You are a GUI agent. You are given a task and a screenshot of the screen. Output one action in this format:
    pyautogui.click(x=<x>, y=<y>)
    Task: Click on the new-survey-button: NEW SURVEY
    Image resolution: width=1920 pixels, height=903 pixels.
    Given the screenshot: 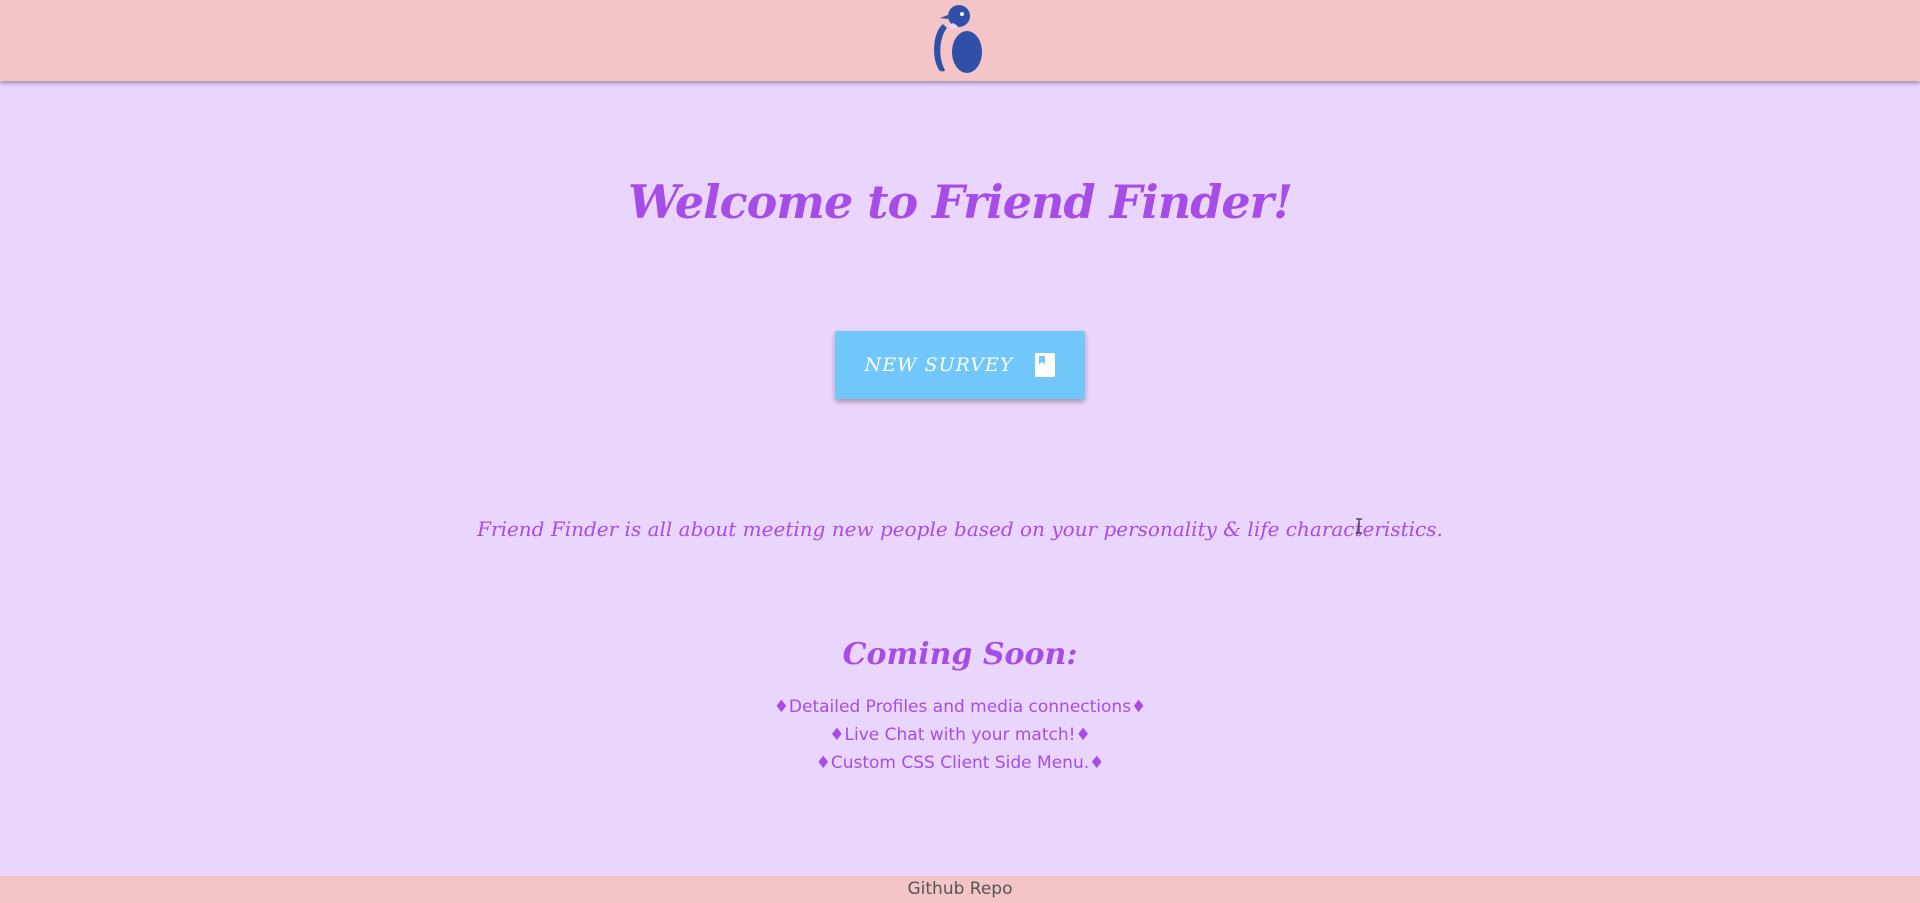 What is the action you would take?
    pyautogui.click(x=960, y=365)
    